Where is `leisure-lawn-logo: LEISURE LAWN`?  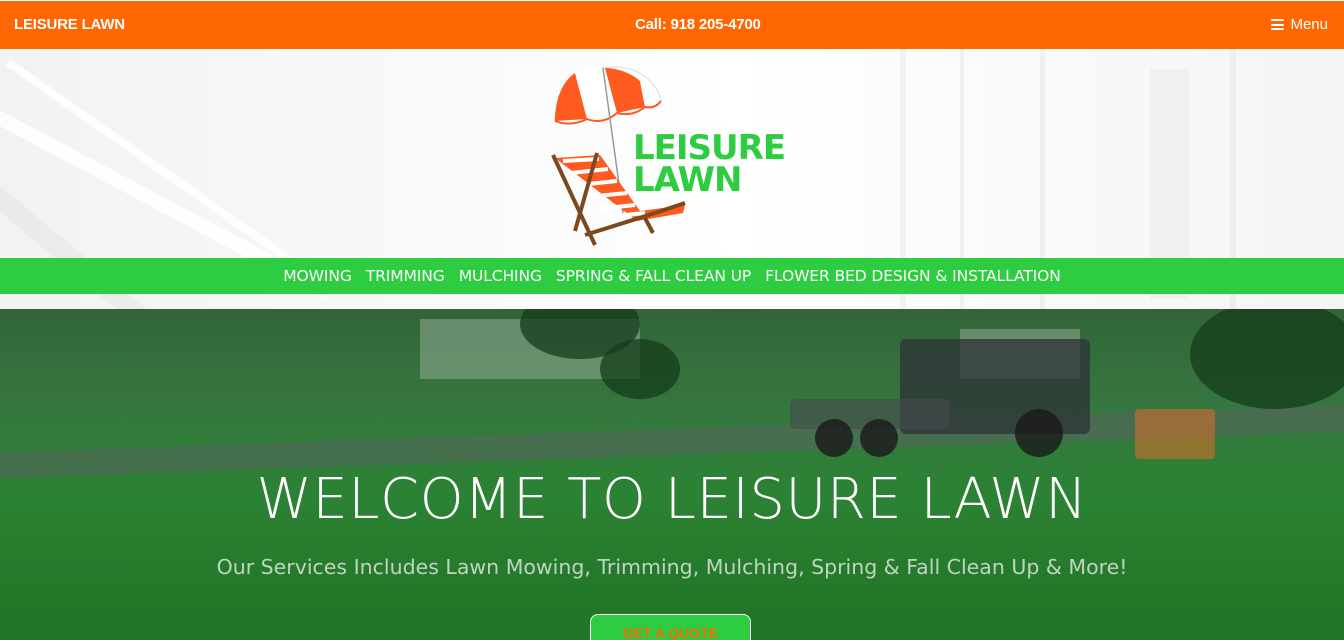 leisure-lawn-logo: LEISURE LAWN is located at coordinates (675, 155).